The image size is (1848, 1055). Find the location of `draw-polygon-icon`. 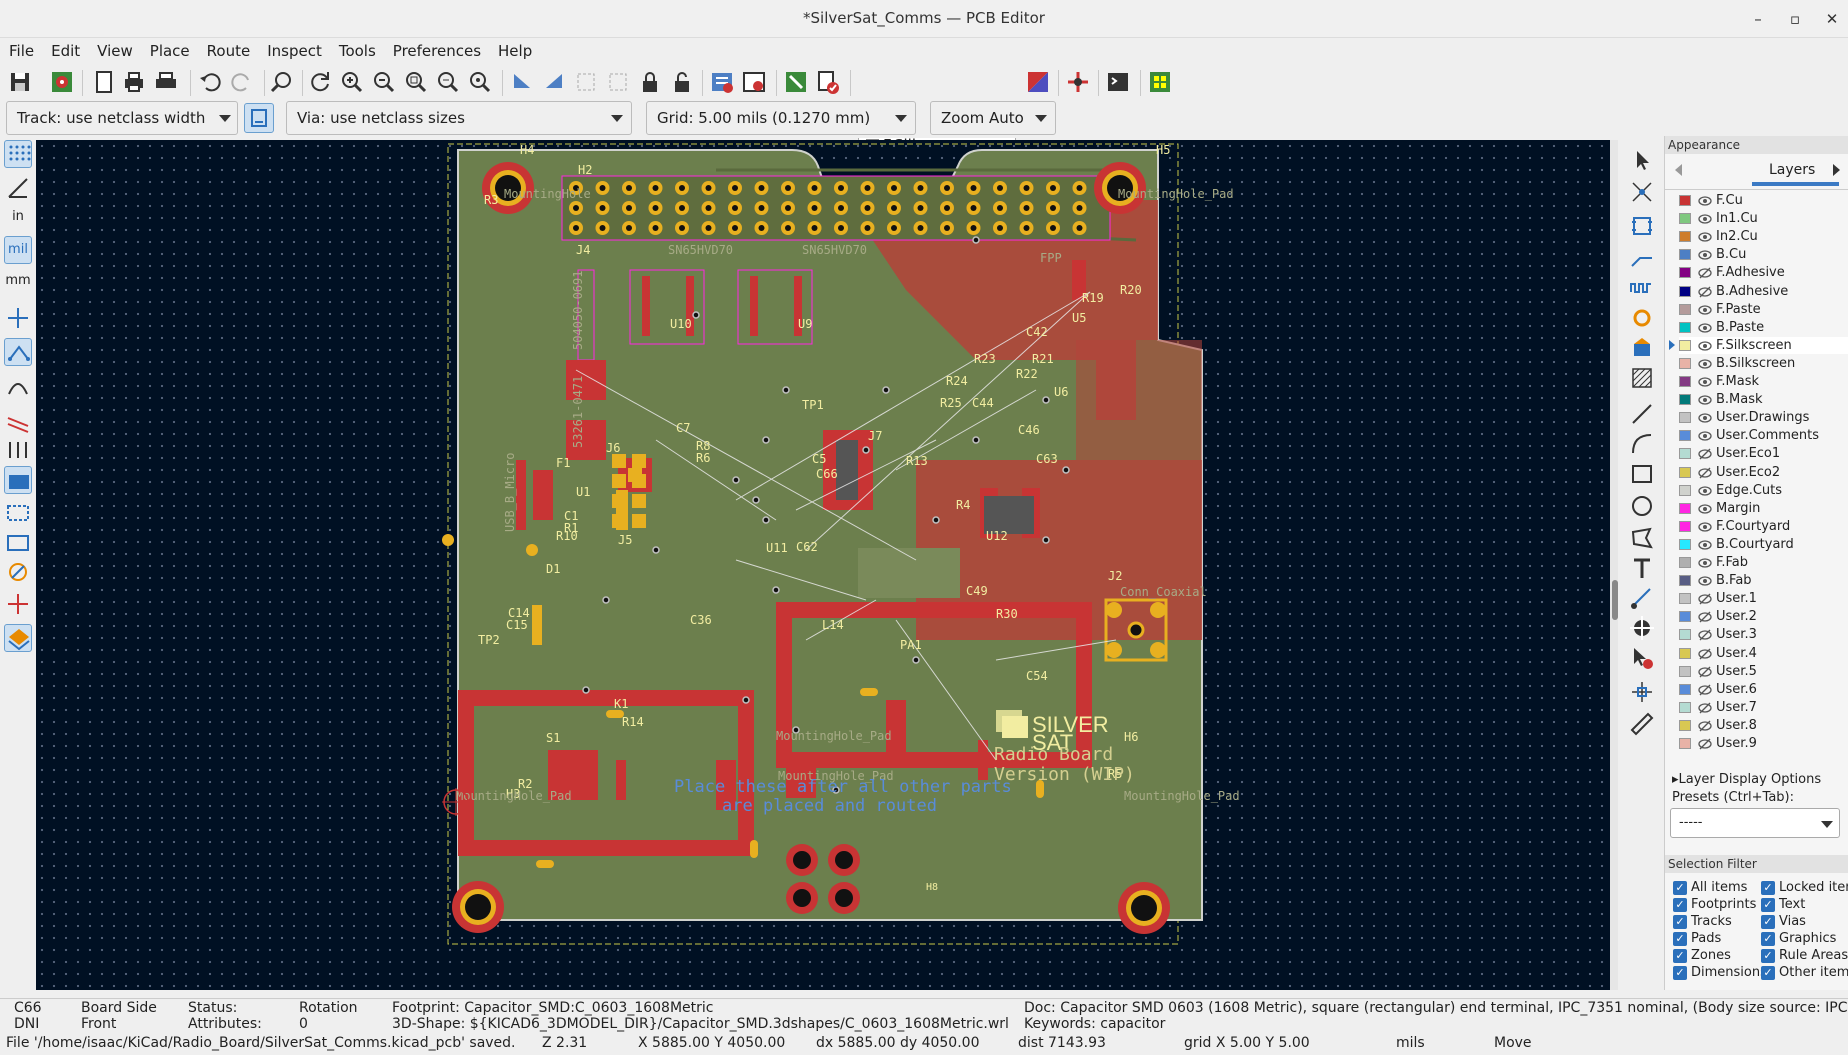

draw-polygon-icon is located at coordinates (1642, 538).